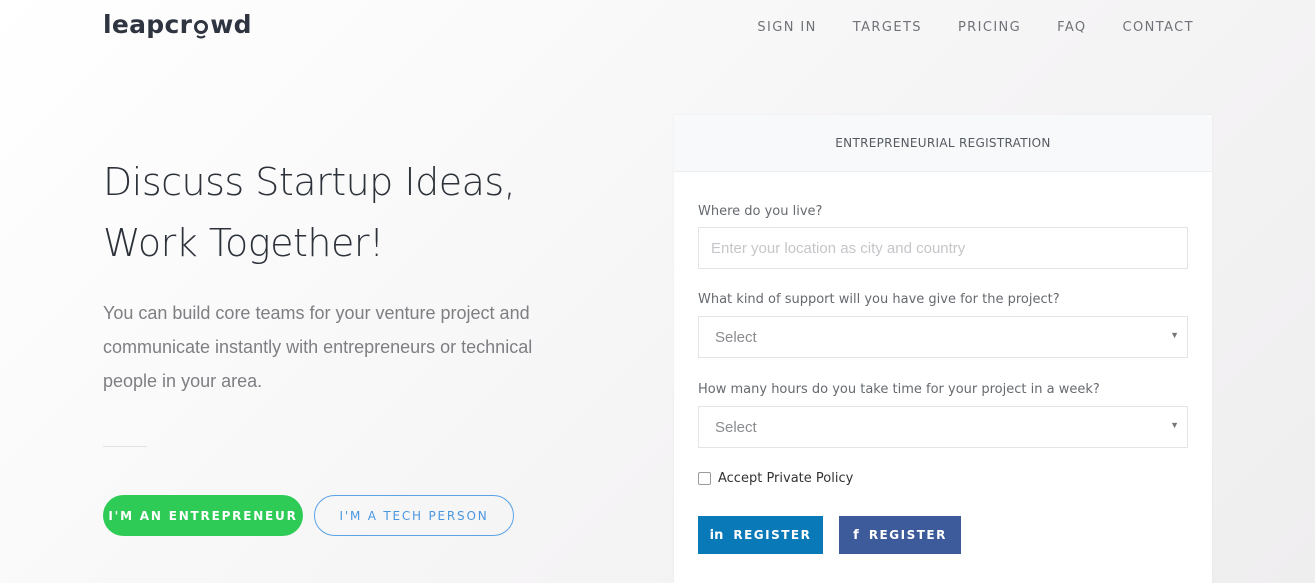  I want to click on hero-title-line-2: Work Together!, so click(243, 243).